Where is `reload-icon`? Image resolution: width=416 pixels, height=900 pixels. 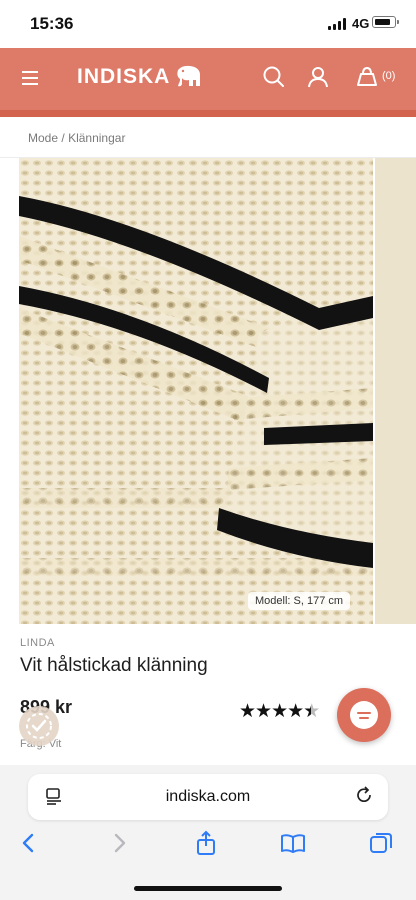 reload-icon is located at coordinates (365, 796).